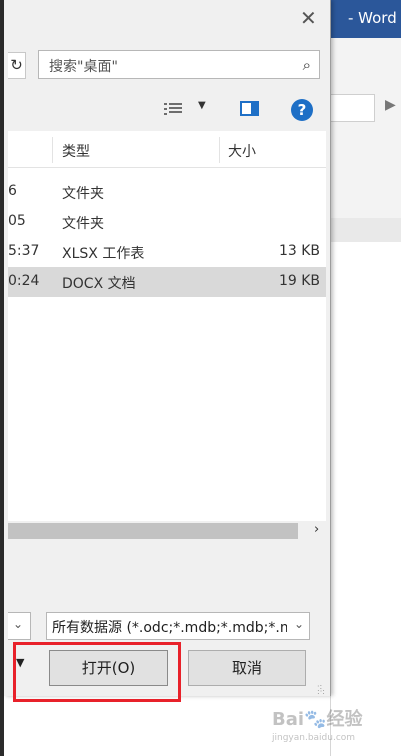 This screenshot has height=756, width=401. What do you see at coordinates (352, 108) in the screenshot?
I see `word-input-box` at bounding box center [352, 108].